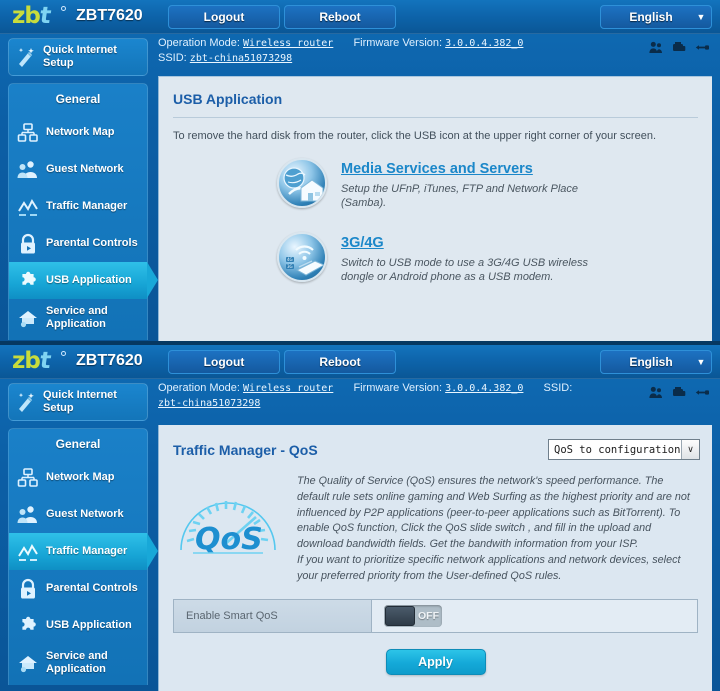  I want to click on header-status-icons, so click(679, 47).